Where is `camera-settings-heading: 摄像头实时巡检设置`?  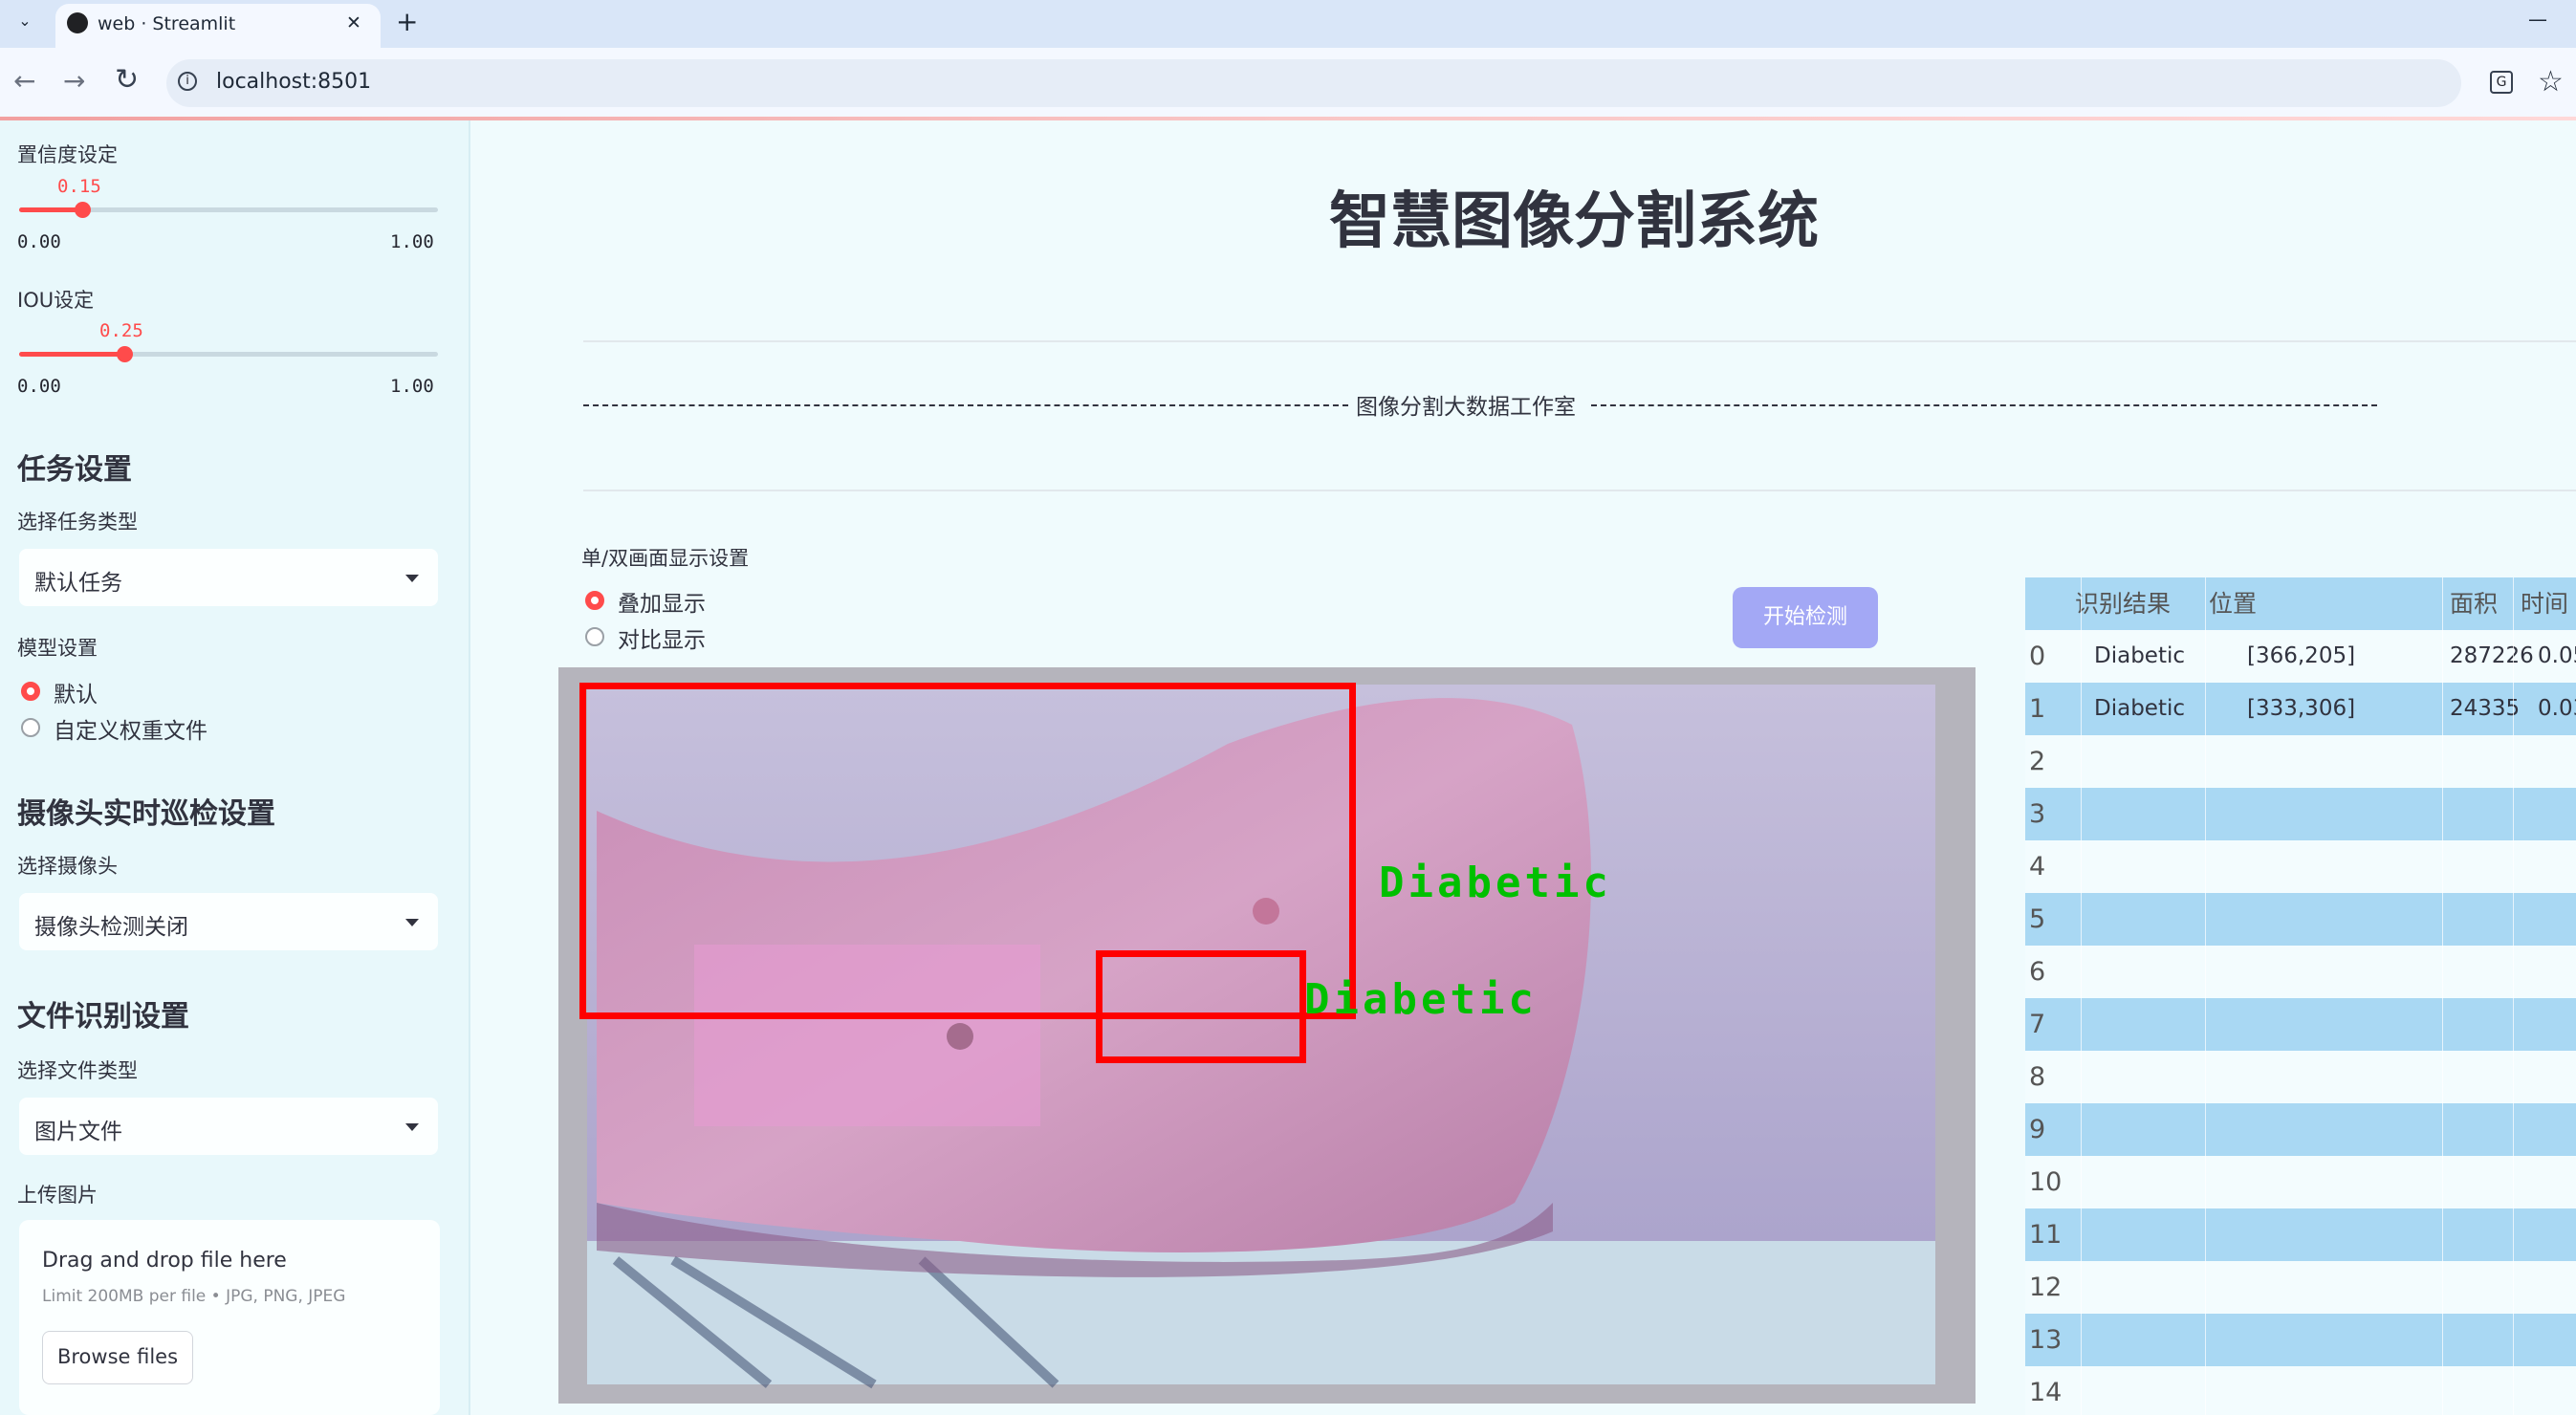
camera-settings-heading: 摄像头实时巡检设置 is located at coordinates (146, 814).